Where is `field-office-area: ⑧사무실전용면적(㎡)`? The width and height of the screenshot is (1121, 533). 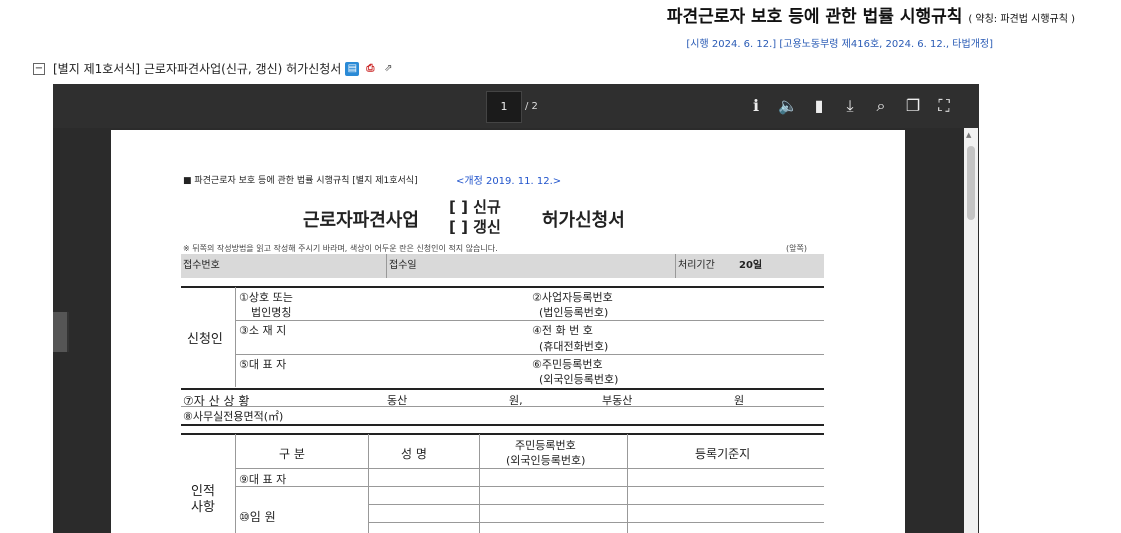 field-office-area: ⑧사무실전용면적(㎡) is located at coordinates (233, 416).